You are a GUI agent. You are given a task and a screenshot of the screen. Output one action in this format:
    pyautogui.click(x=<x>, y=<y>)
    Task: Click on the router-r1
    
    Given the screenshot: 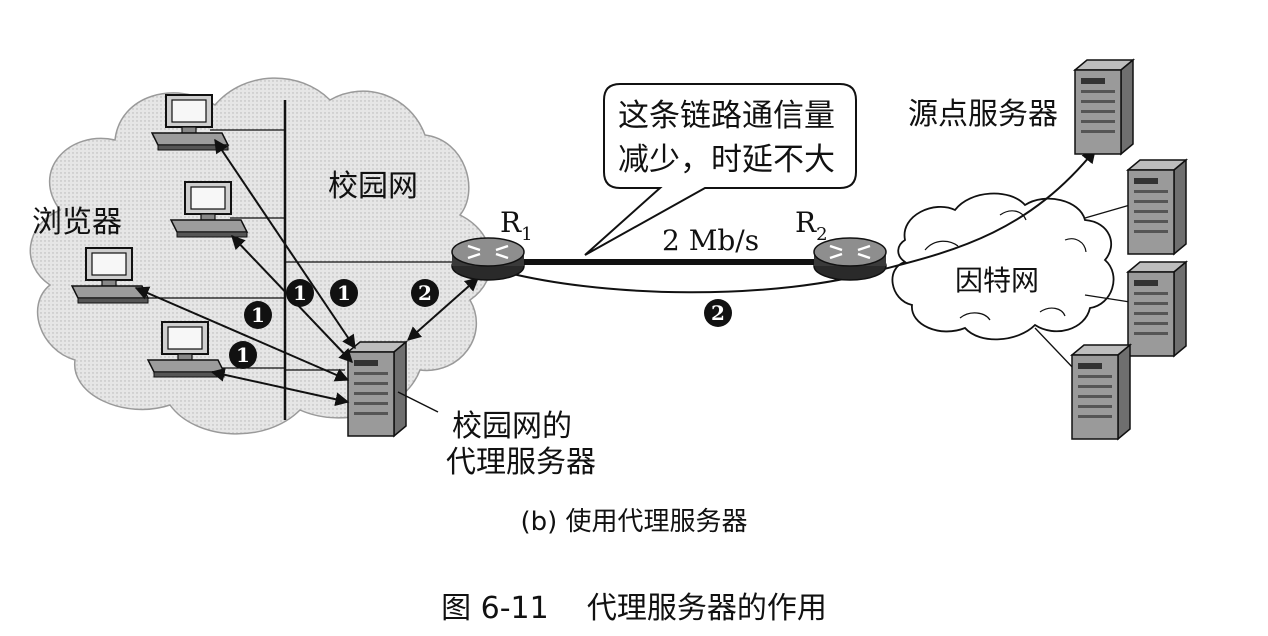 What is the action you would take?
    pyautogui.click(x=488, y=259)
    